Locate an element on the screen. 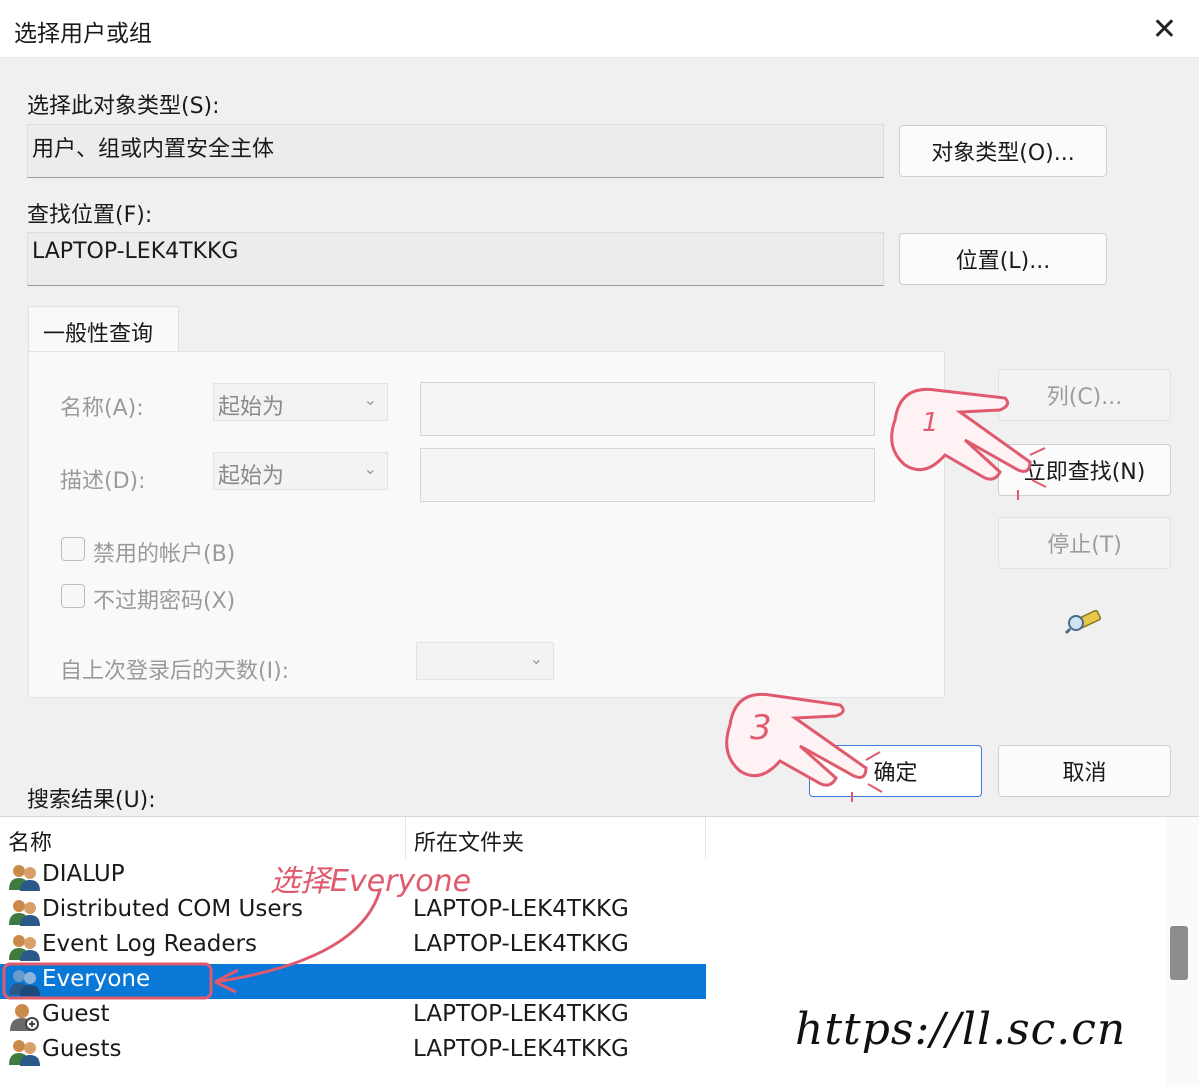 The width and height of the screenshot is (1199, 1085). step-number-1: 1 is located at coordinates (930, 423).